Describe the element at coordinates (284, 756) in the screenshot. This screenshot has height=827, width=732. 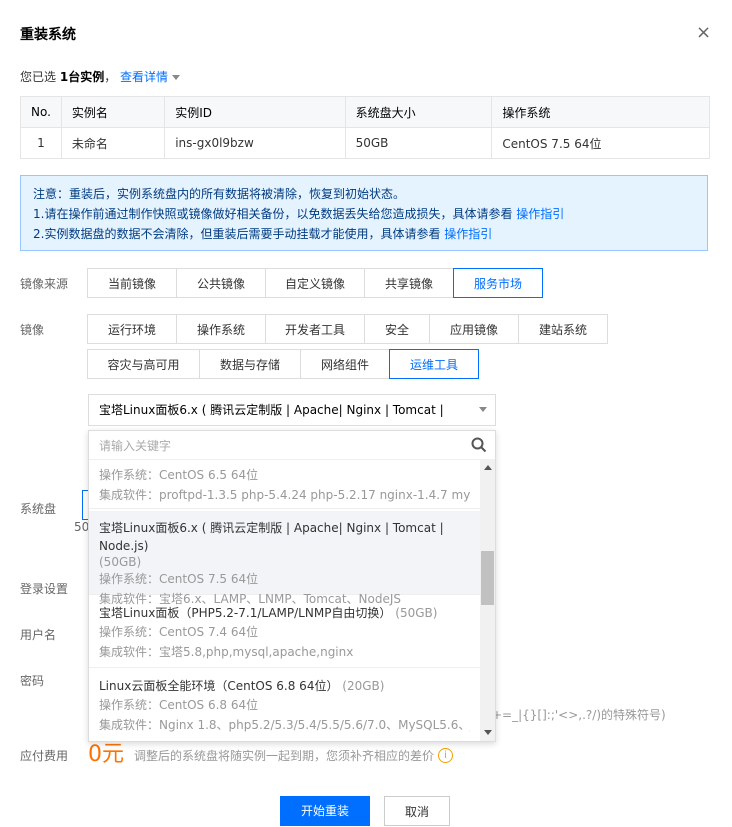
I see `fee-note: 调整后的系统盘将随实例一起到期，您须补齐相应的差价` at that location.